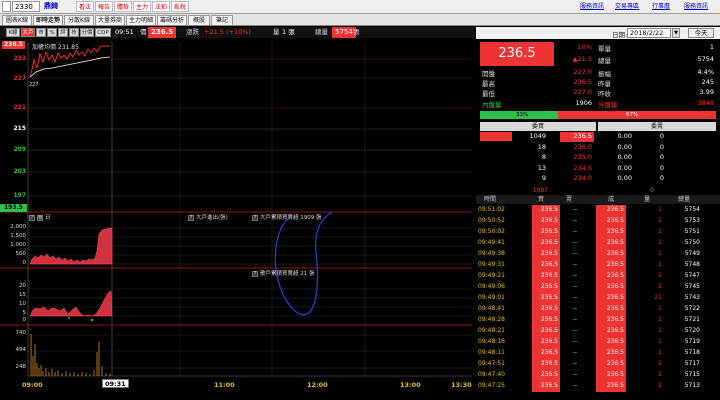 The width and height of the screenshot is (720, 400). What do you see at coordinates (491, 220) in the screenshot?
I see `tick-time: 09:50:52` at bounding box center [491, 220].